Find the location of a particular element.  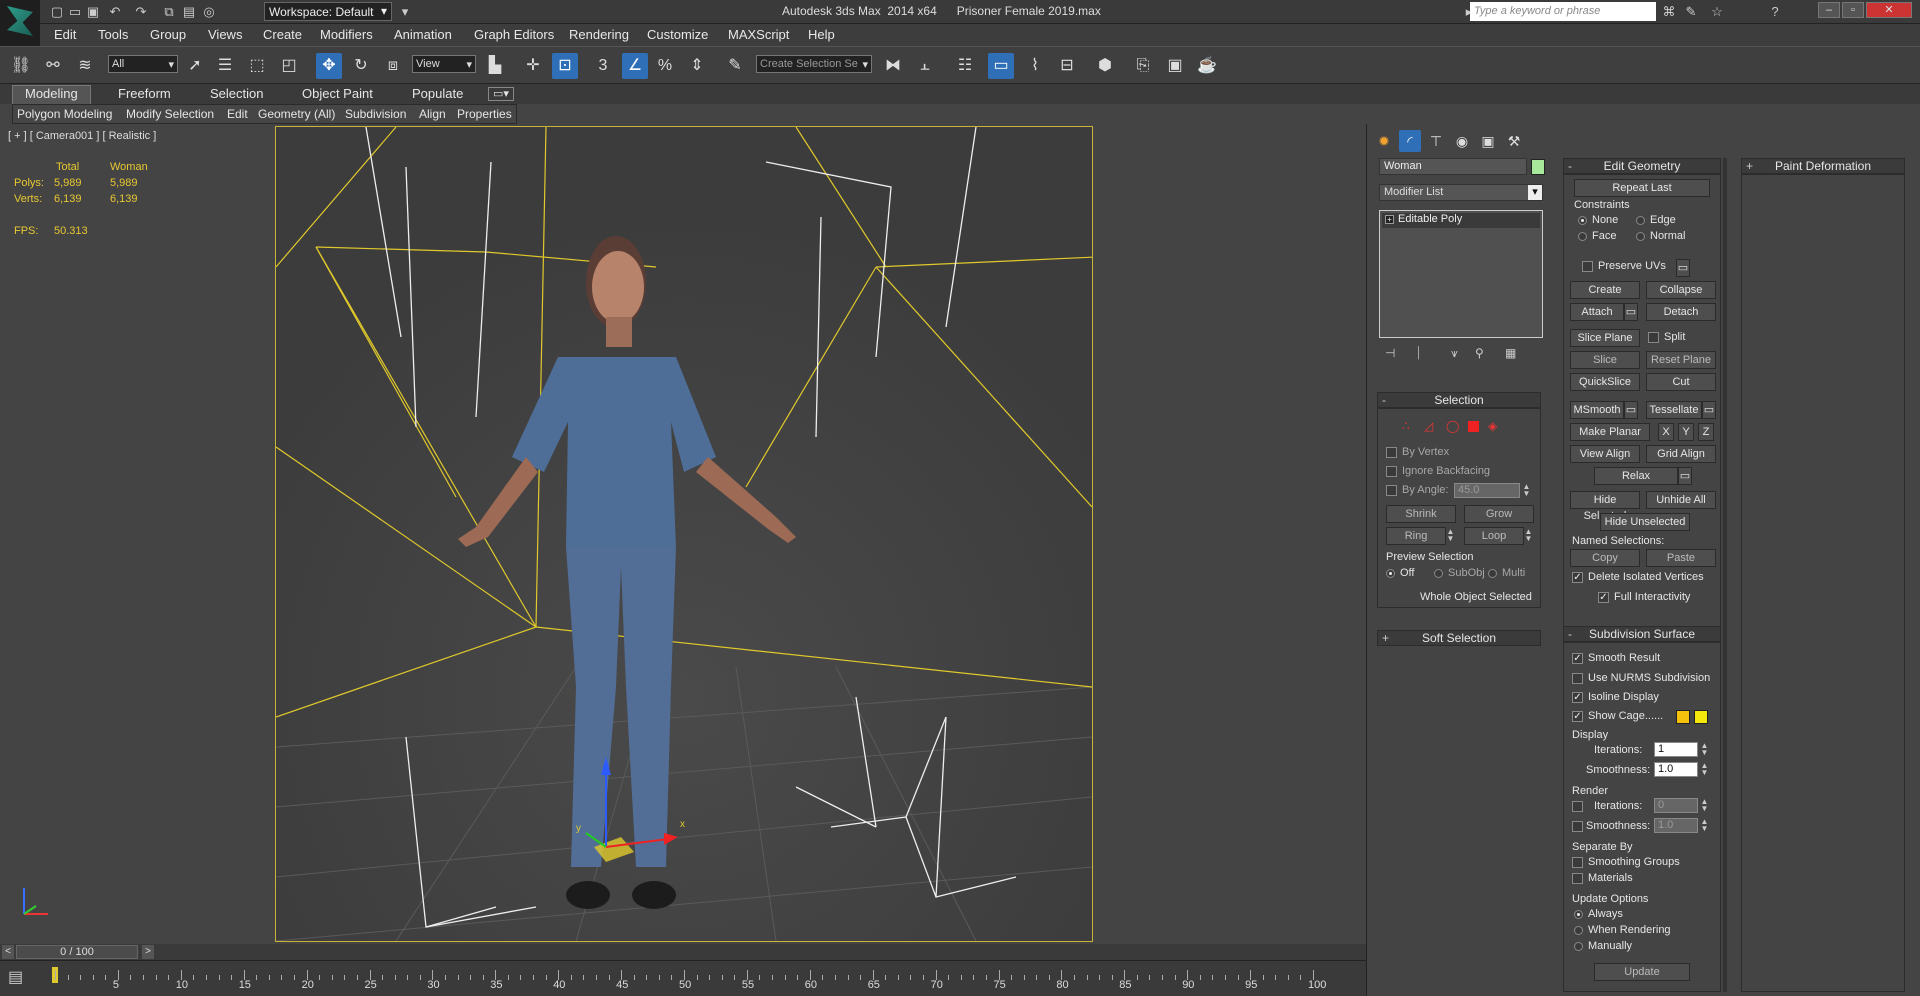

by-vertex-checkbox is located at coordinates (1391, 452).